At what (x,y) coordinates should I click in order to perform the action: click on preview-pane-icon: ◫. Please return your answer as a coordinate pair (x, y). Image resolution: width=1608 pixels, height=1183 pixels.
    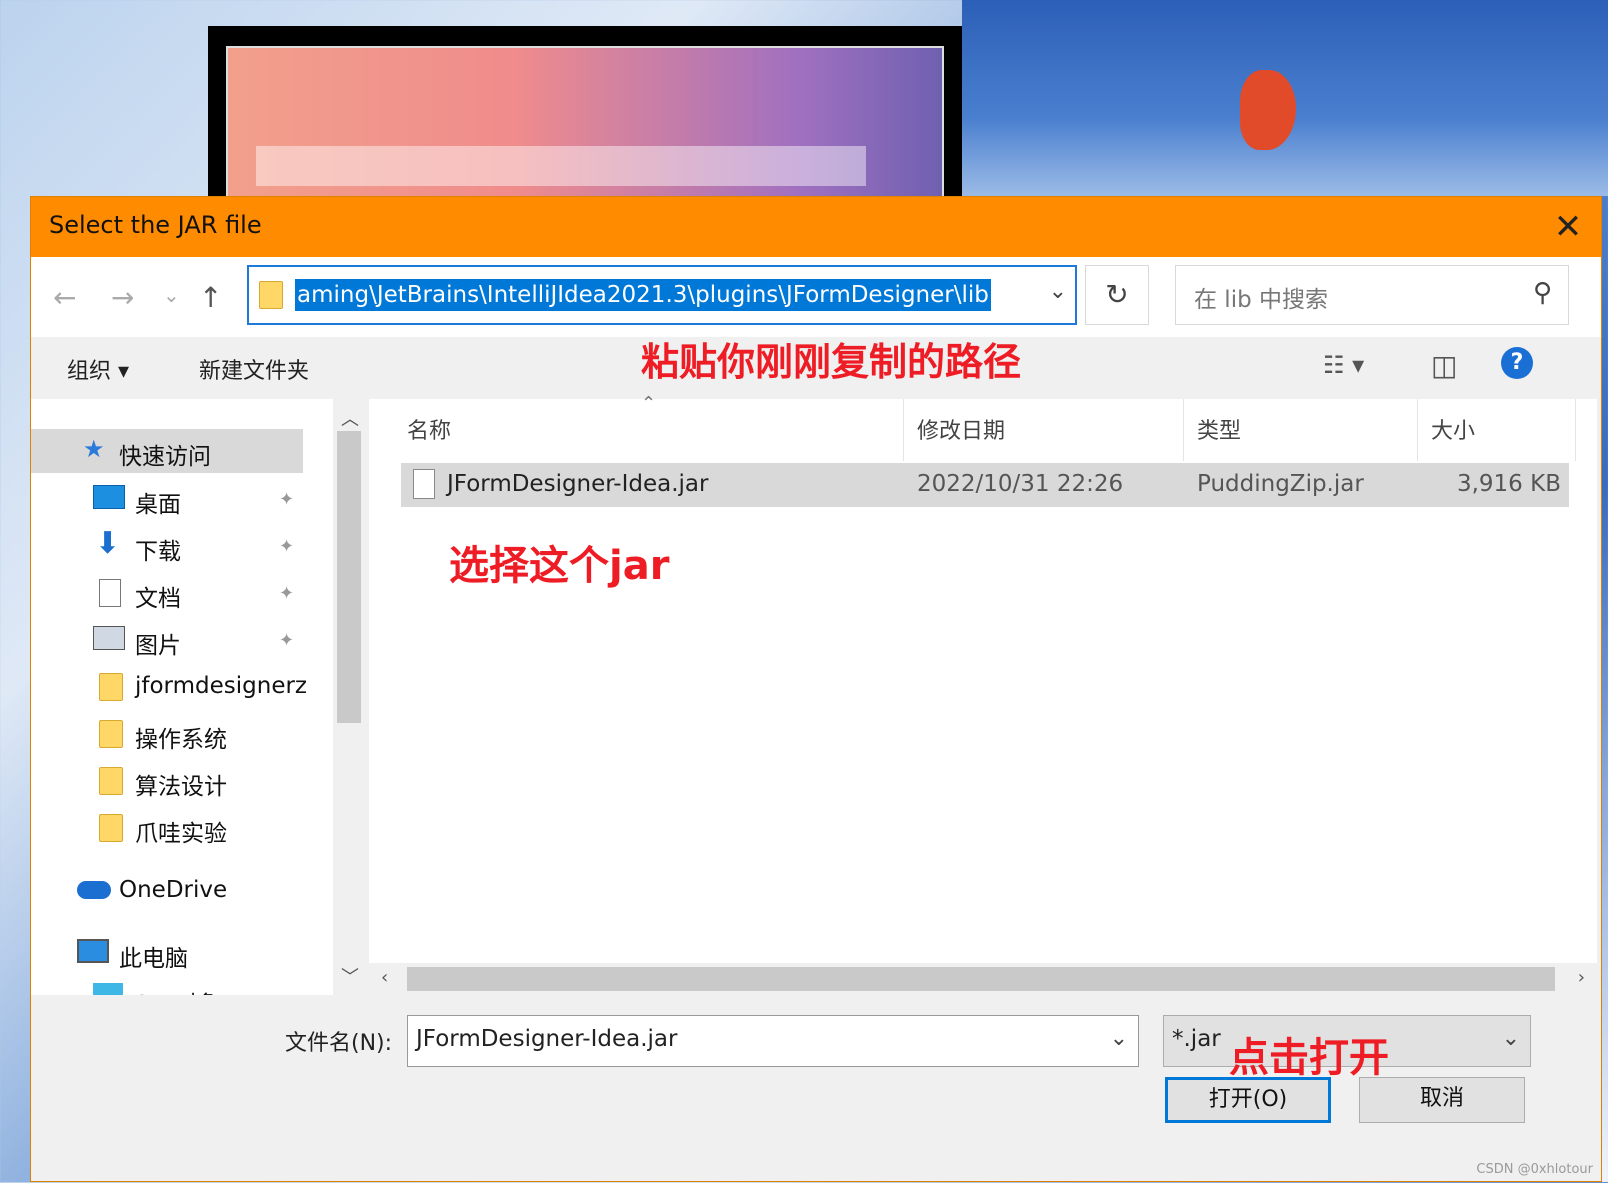
    Looking at the image, I should click on (1444, 365).